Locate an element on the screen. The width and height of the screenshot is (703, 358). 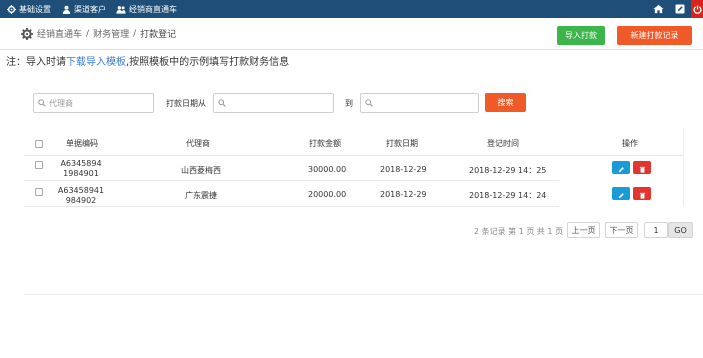
users-icon is located at coordinates (121, 9).